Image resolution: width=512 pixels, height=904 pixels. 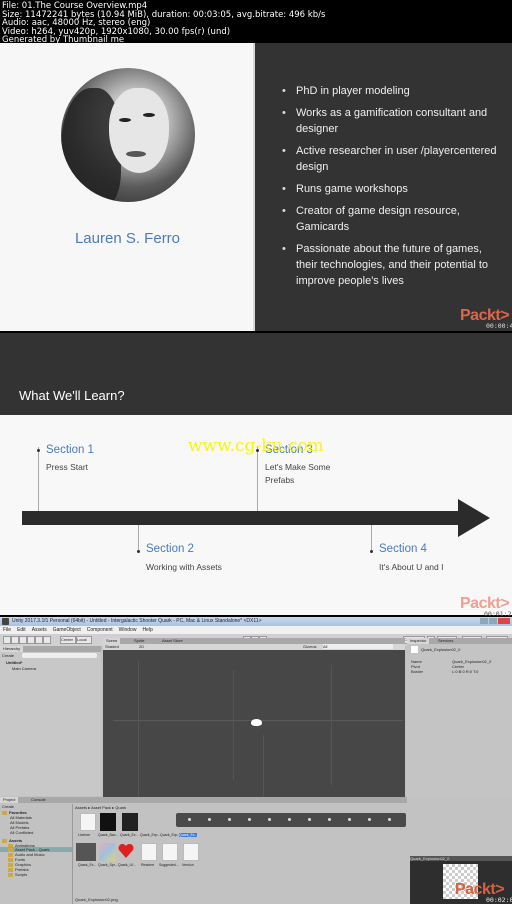 I want to click on shading-dropdown: Shaded, so click(x=112, y=646).